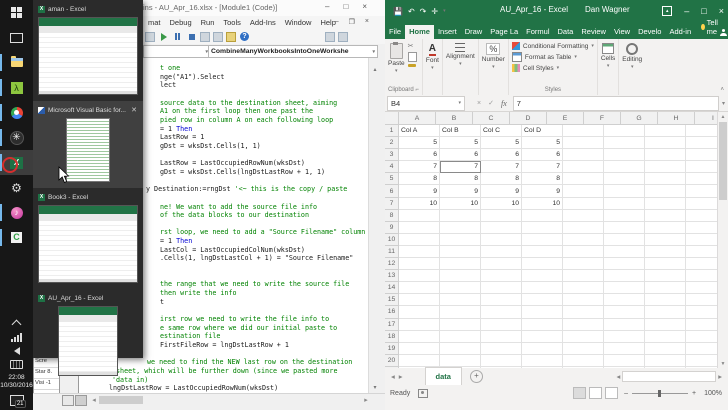 The image size is (728, 410). Describe the element at coordinates (624, 227) in the screenshot. I see `cell-F9` at that location.